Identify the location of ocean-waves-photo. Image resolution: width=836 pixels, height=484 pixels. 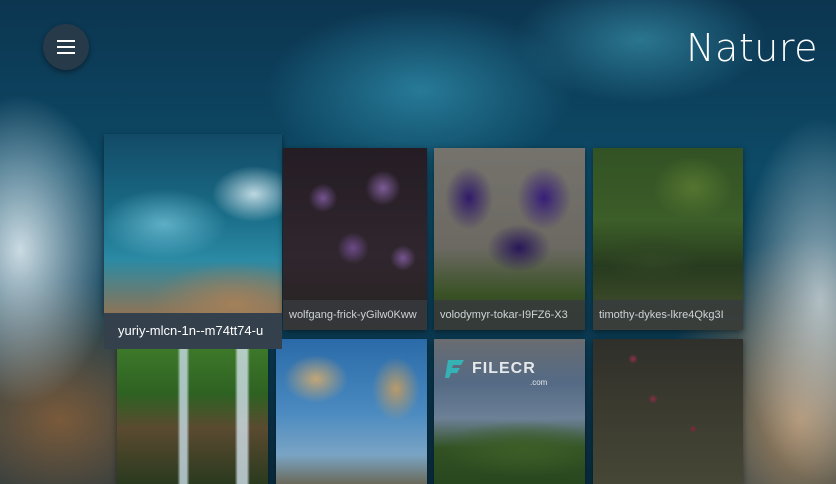
(193, 224).